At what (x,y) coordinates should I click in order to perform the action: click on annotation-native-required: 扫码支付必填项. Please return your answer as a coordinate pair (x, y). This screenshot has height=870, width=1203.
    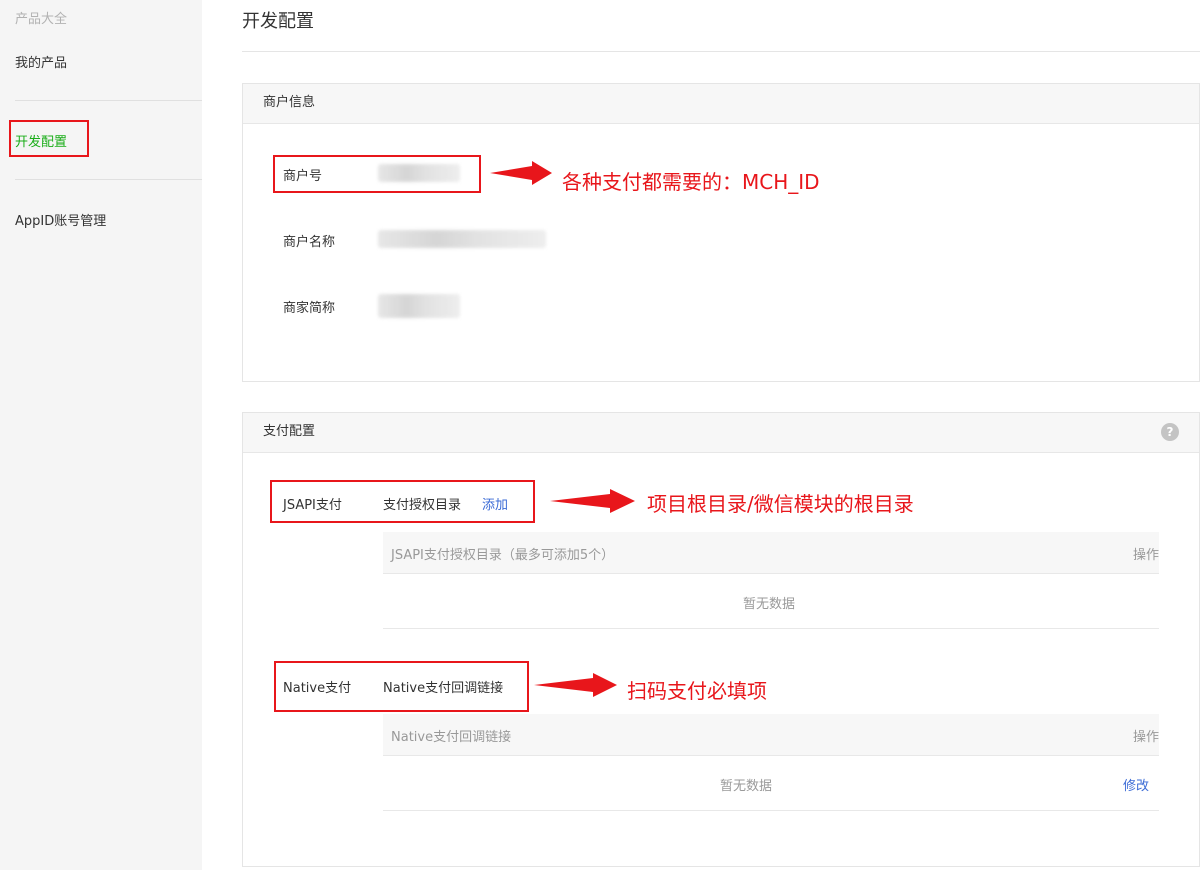
    Looking at the image, I should click on (697, 691).